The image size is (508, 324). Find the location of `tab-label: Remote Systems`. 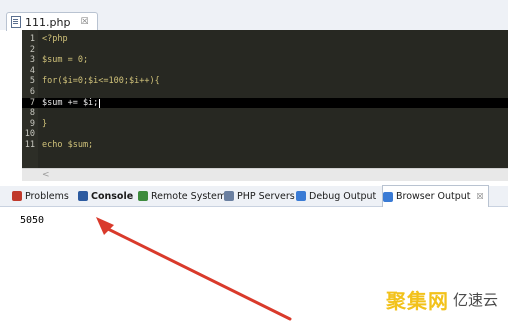

tab-label: Remote Systems is located at coordinates (191, 196).